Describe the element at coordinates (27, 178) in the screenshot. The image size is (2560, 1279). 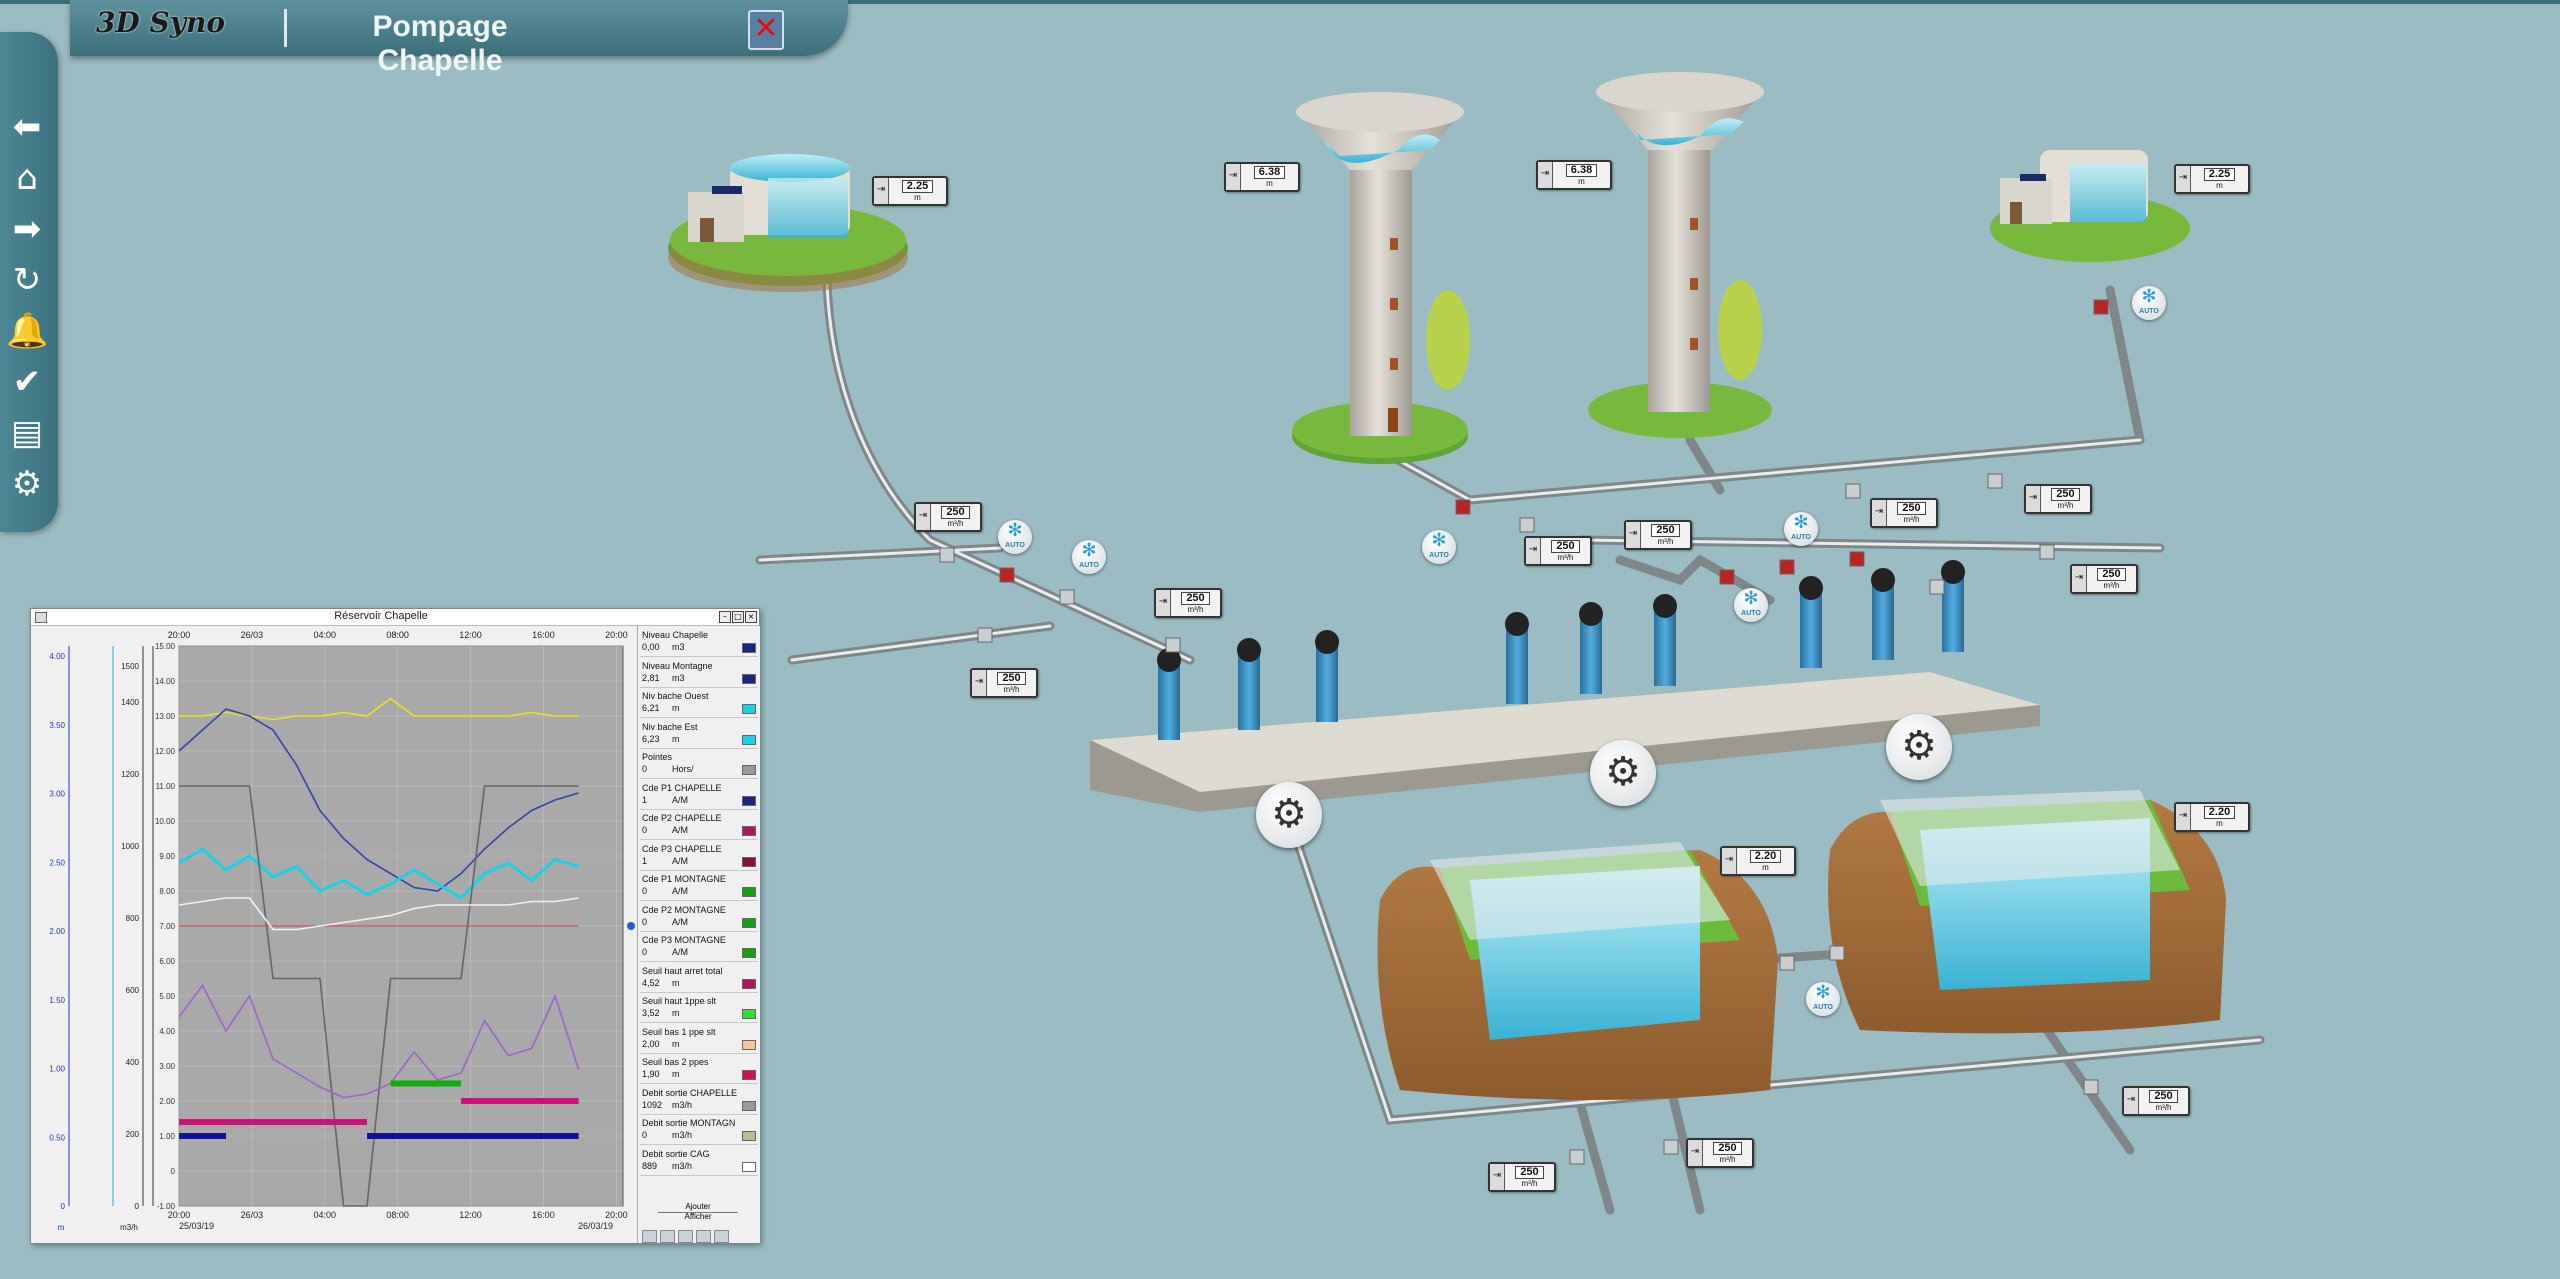
I see `home-icon: ⌂` at that location.